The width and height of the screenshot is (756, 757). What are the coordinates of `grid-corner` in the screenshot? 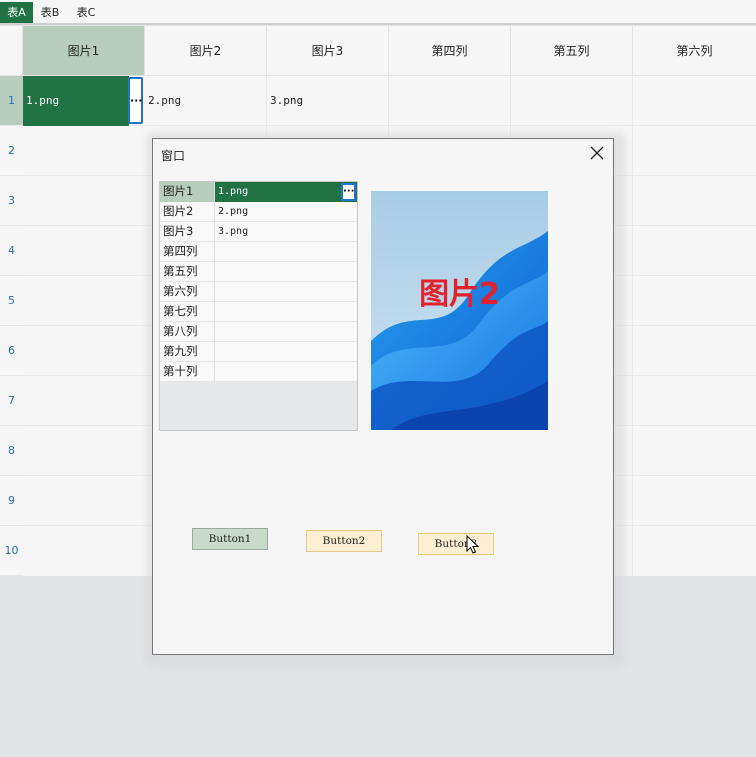 It's located at (11, 51).